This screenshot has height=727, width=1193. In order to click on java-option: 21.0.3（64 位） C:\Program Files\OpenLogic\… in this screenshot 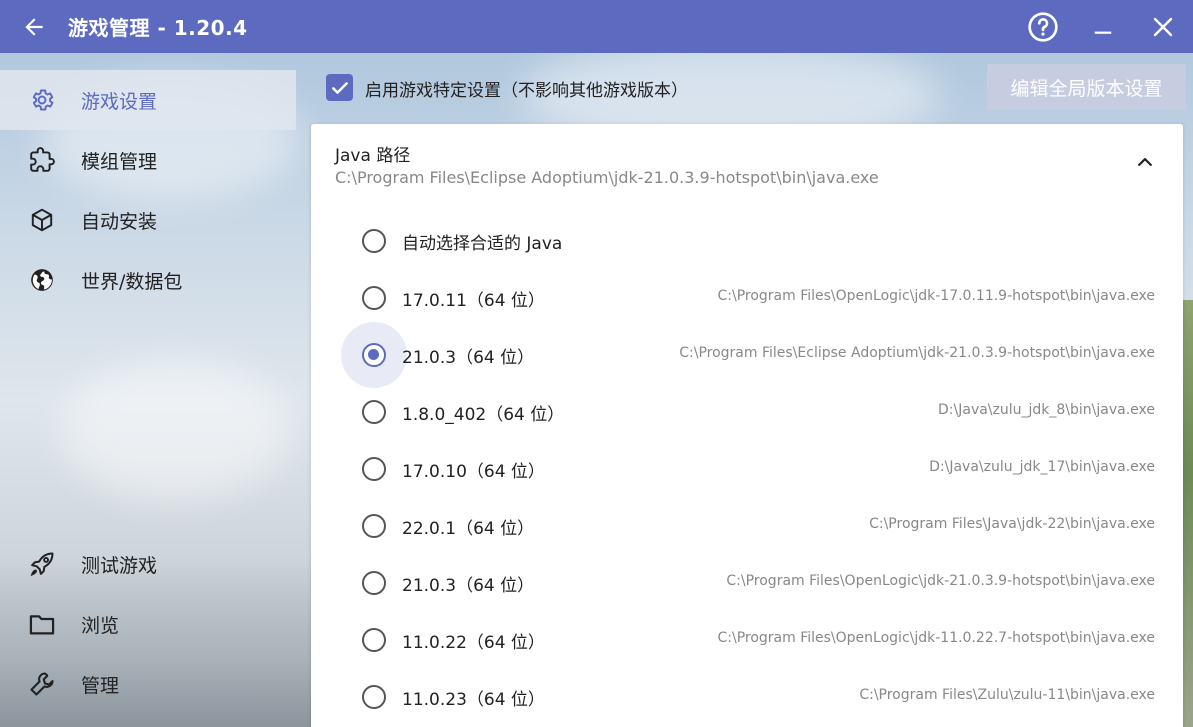, I will do `click(747, 582)`.